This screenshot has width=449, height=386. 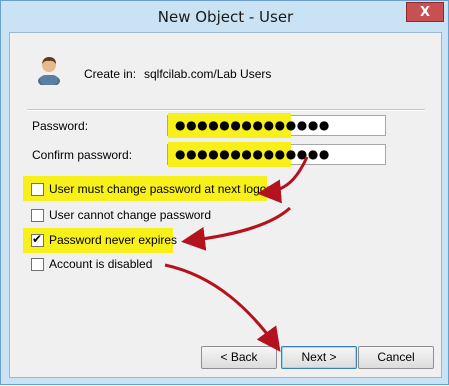 I want to click on arrow-to-must-change, so click(x=283, y=180).